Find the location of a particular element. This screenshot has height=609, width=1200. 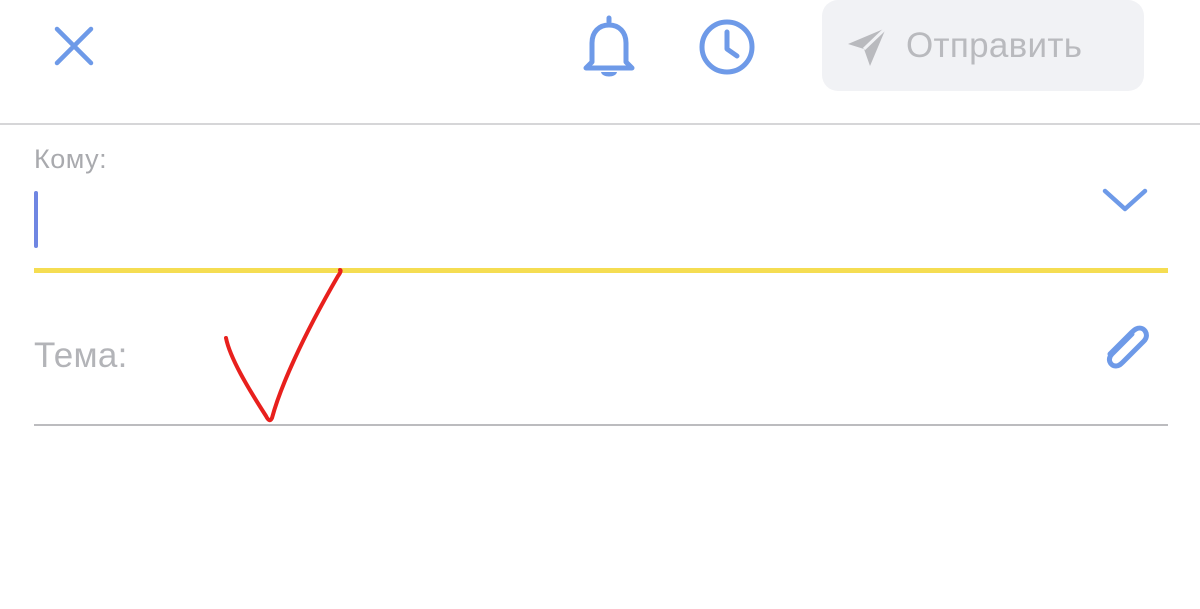

chevron-down-icon is located at coordinates (1125, 200).